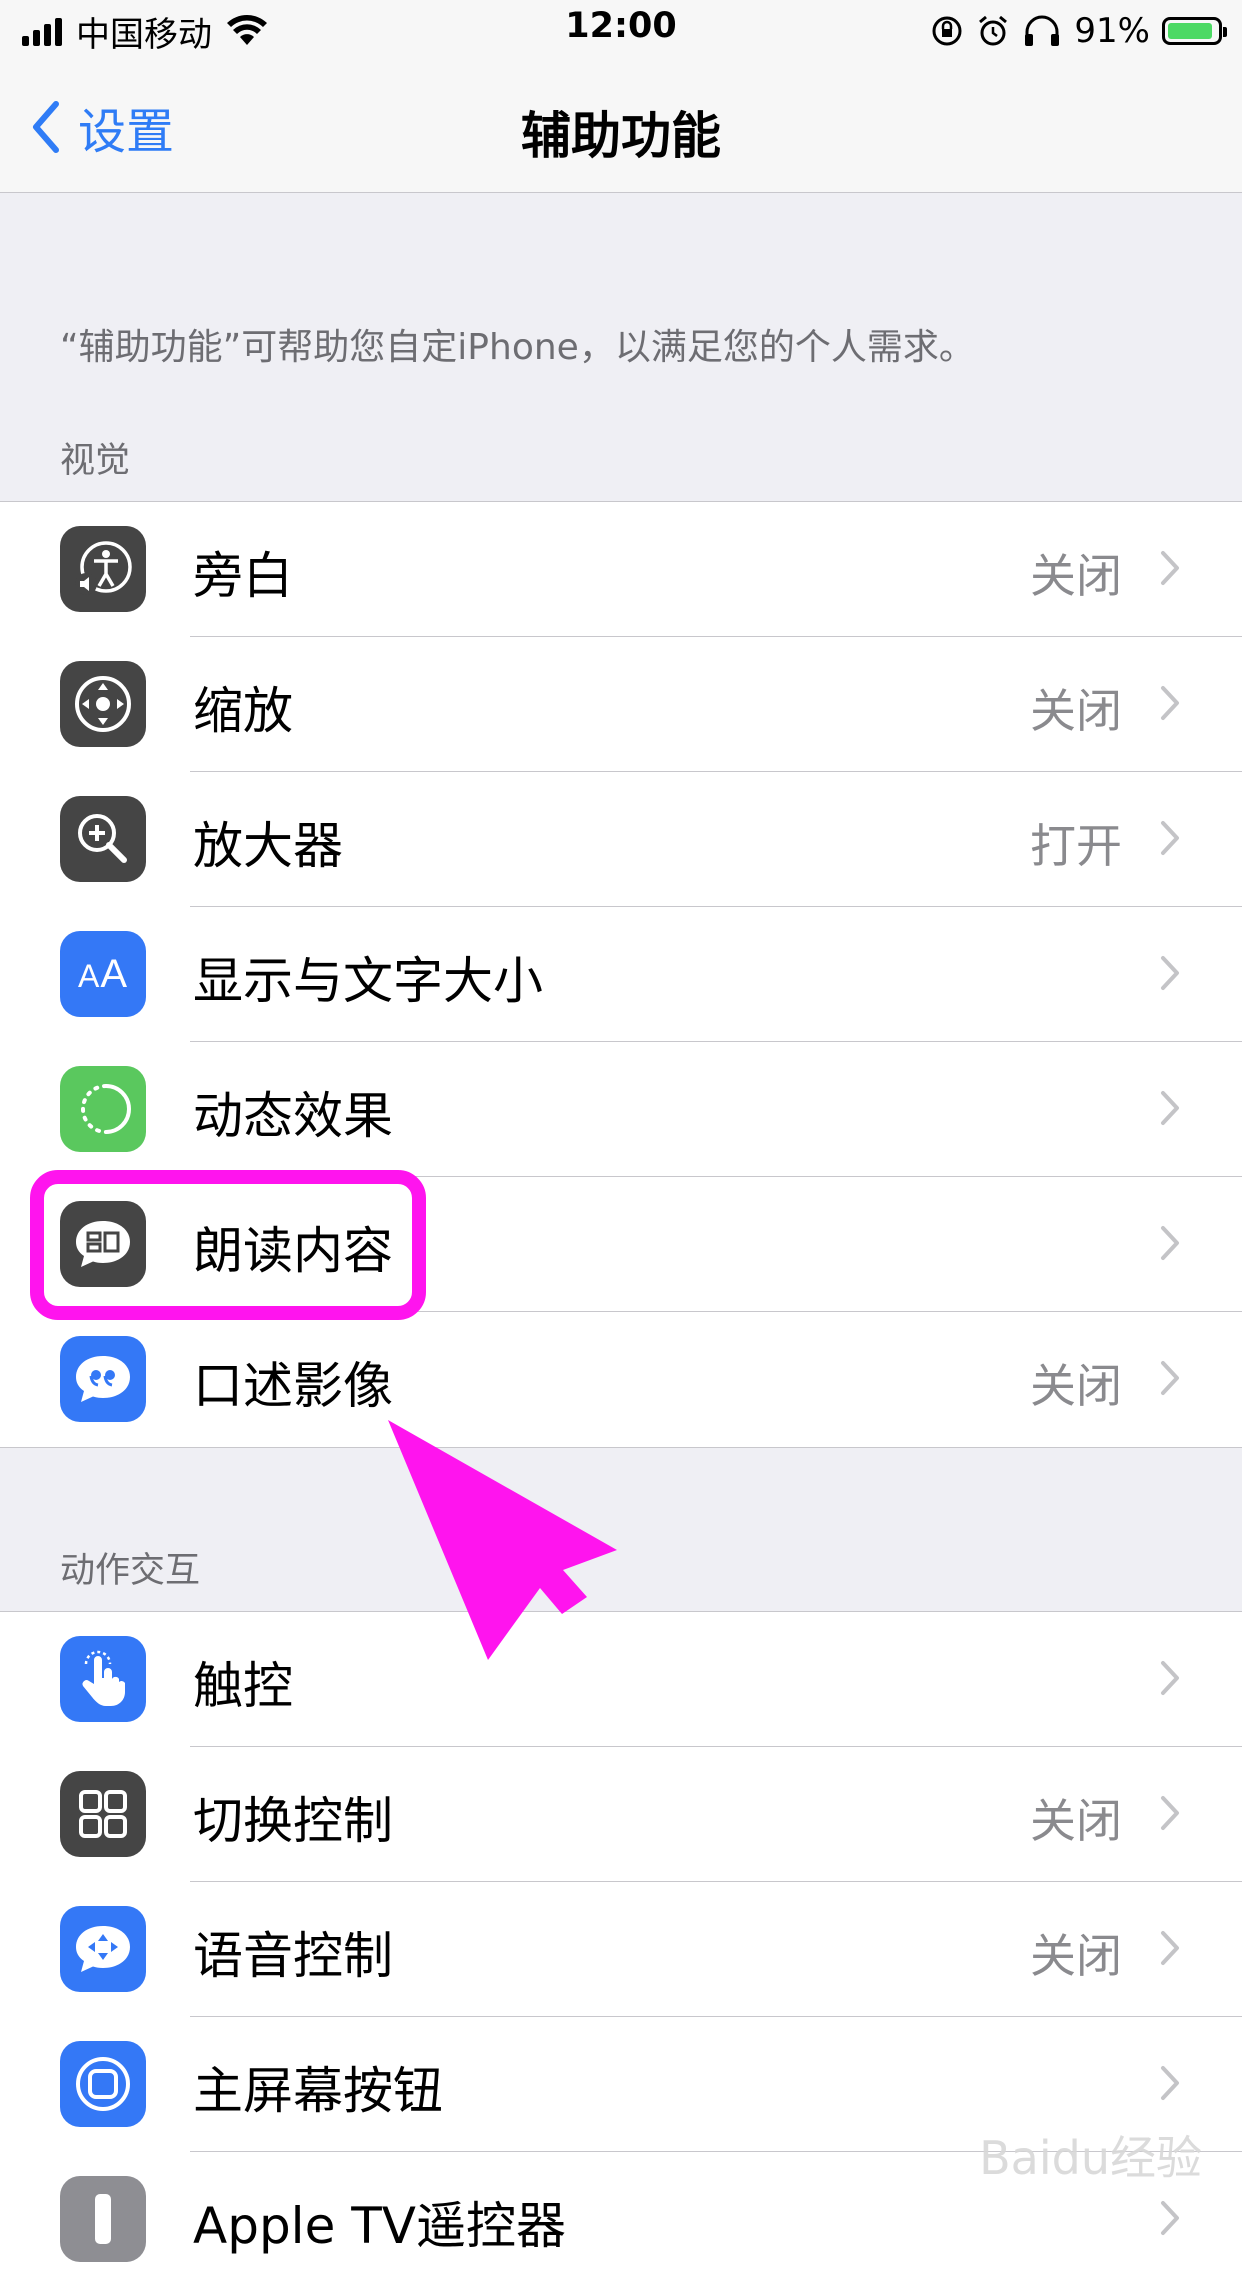 Image resolution: width=1242 pixels, height=2287 pixels. What do you see at coordinates (103, 1379) in the screenshot?
I see `audio-description-icon` at bounding box center [103, 1379].